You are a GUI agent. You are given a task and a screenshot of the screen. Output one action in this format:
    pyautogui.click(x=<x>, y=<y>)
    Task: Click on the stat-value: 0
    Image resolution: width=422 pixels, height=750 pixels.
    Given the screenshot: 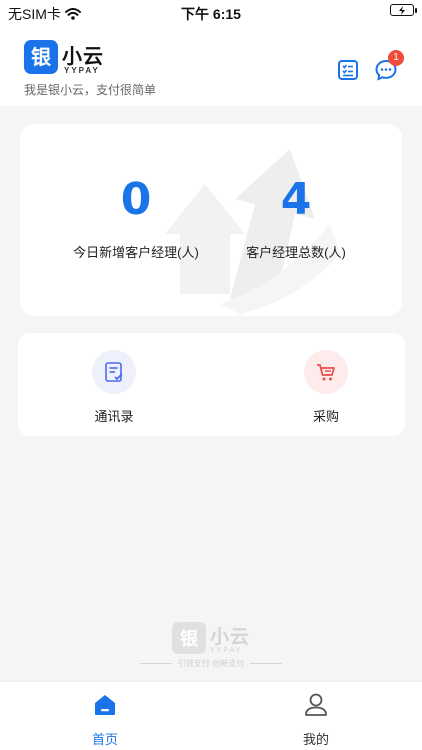 What is the action you would take?
    pyautogui.click(x=136, y=199)
    